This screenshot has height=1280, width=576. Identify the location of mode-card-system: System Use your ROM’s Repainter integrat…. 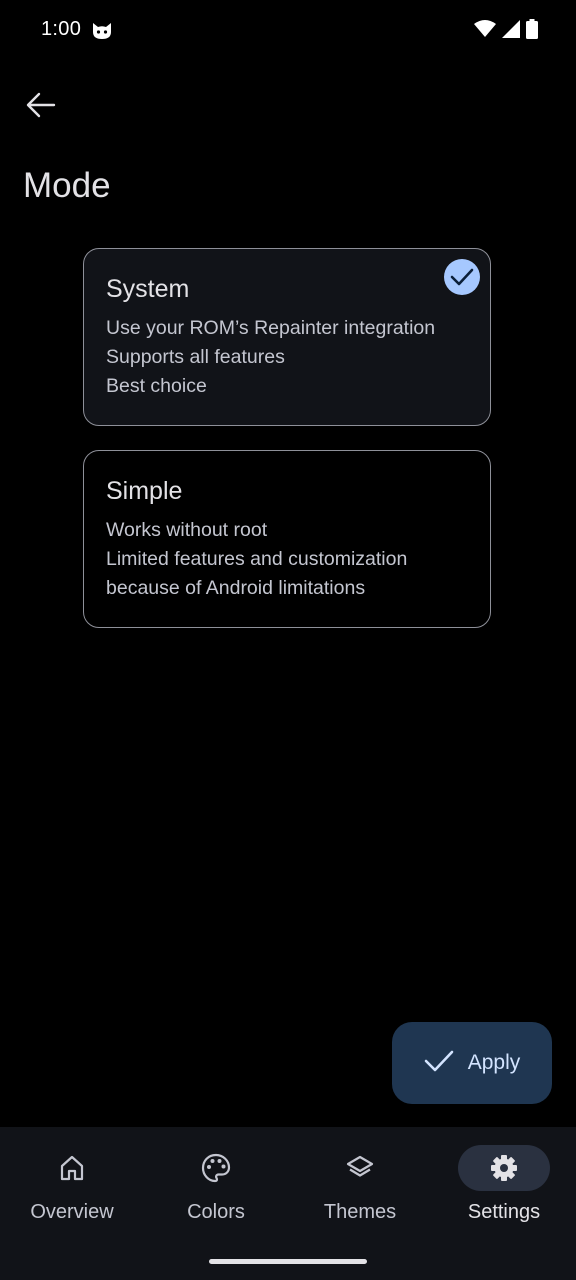
(287, 337).